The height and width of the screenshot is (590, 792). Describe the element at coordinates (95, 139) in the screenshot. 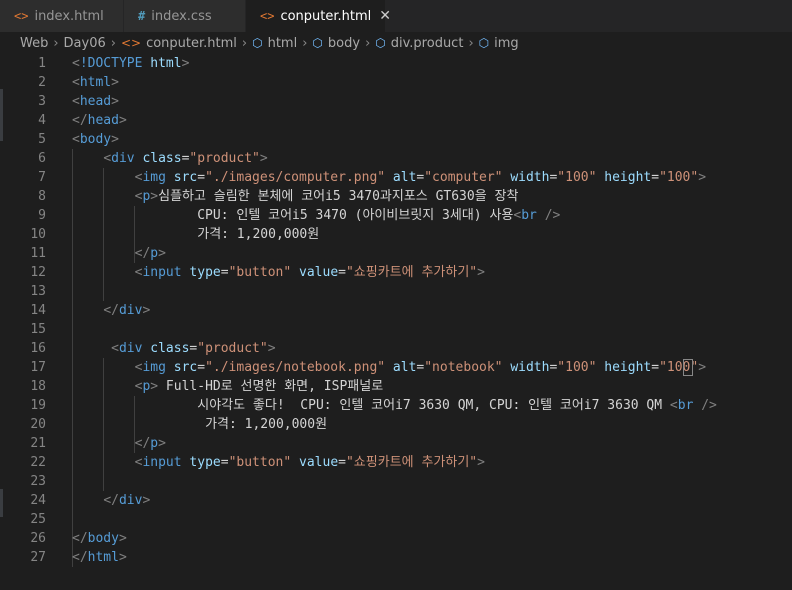

I see `code-token: body` at that location.